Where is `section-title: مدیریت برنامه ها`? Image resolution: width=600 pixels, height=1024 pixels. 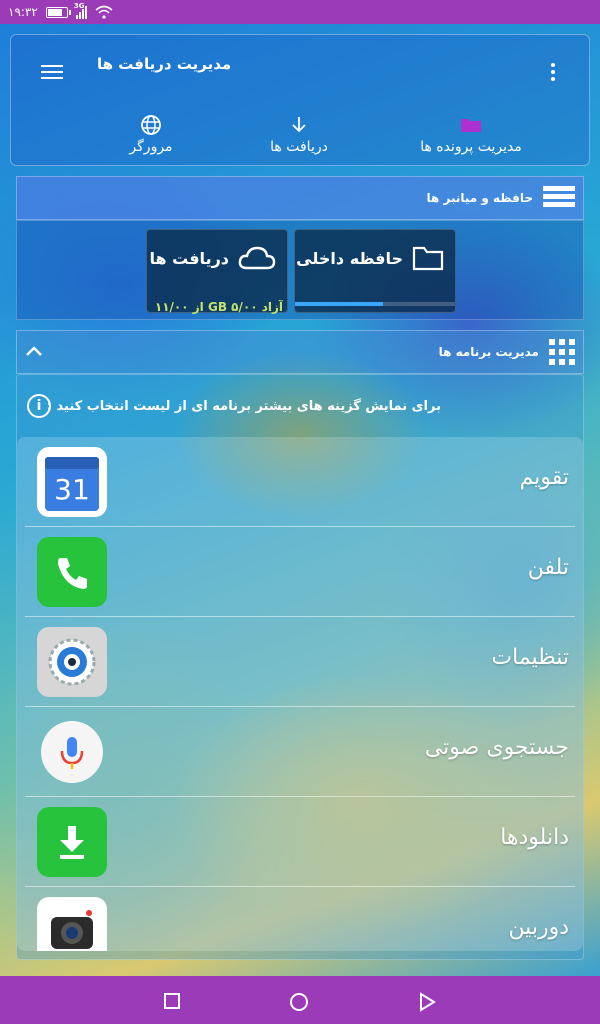
section-title: مدیریت برنامه ها is located at coordinates (488, 352).